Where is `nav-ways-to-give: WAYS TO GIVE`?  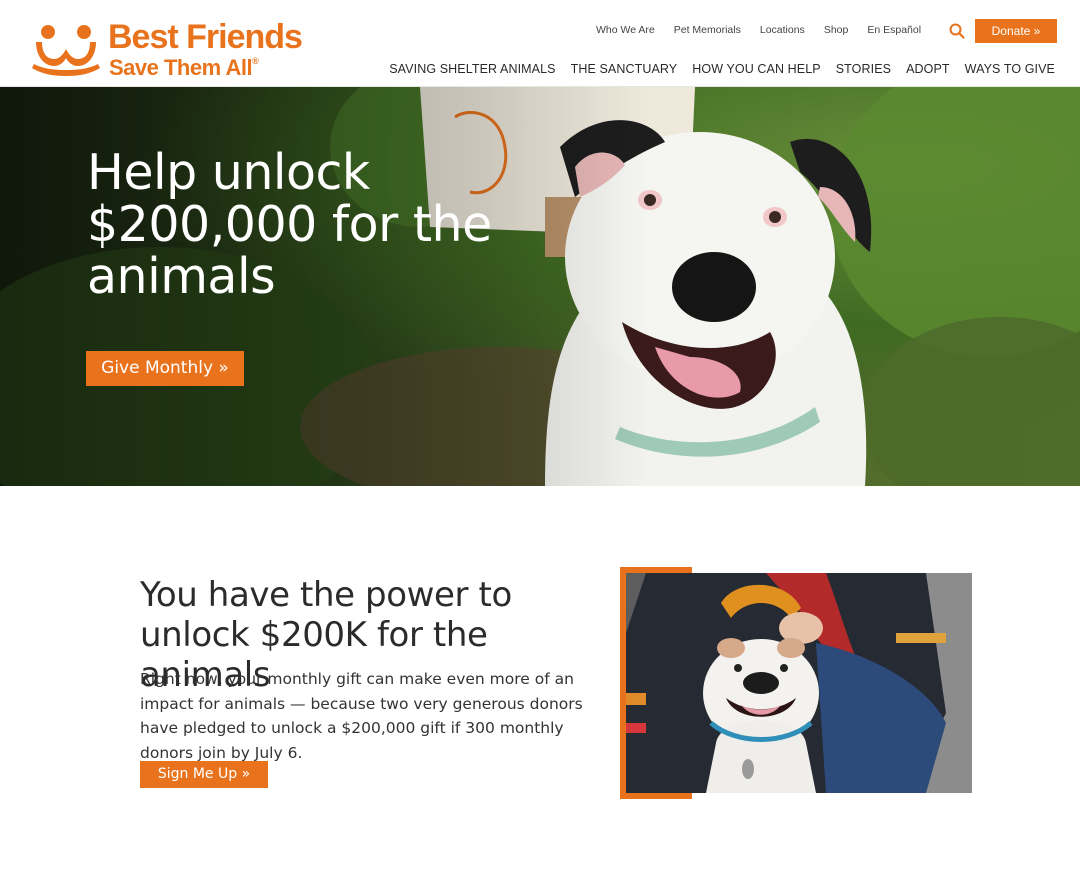
nav-ways-to-give: WAYS TO GIVE is located at coordinates (1010, 69).